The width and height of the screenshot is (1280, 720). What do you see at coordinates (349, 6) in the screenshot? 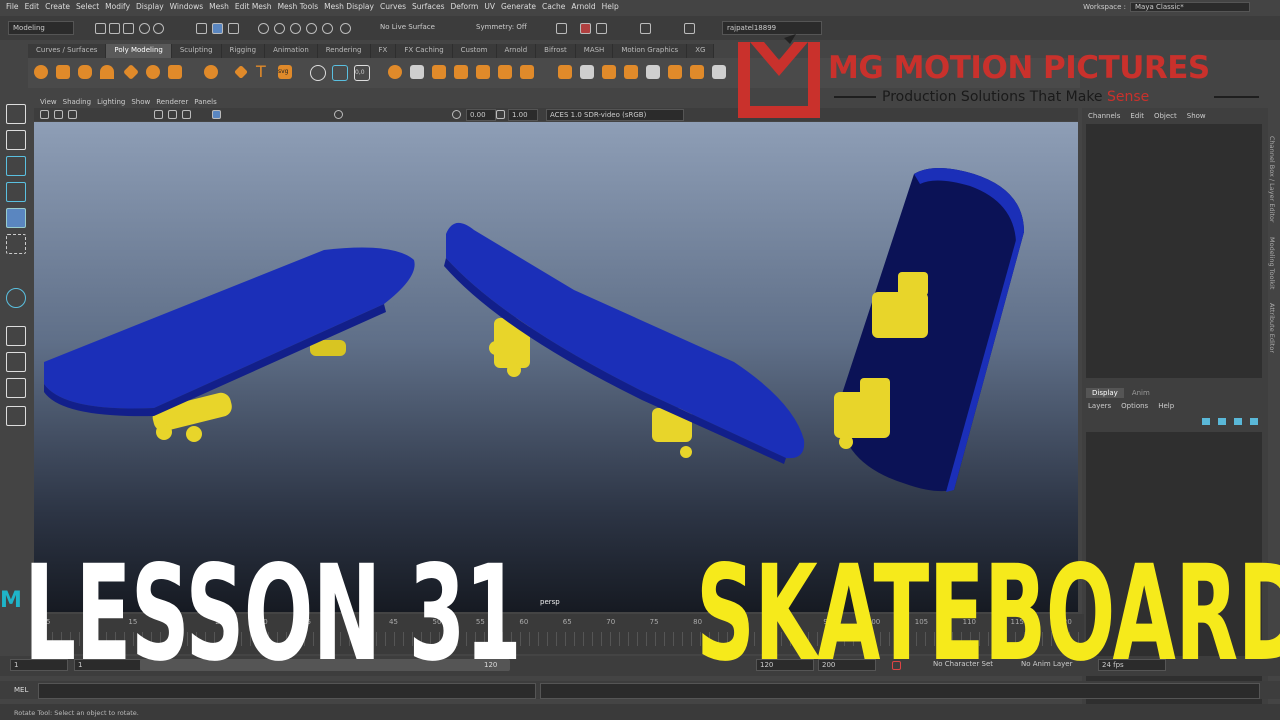
I see `menu-mesh-display: Mesh Display` at bounding box center [349, 6].